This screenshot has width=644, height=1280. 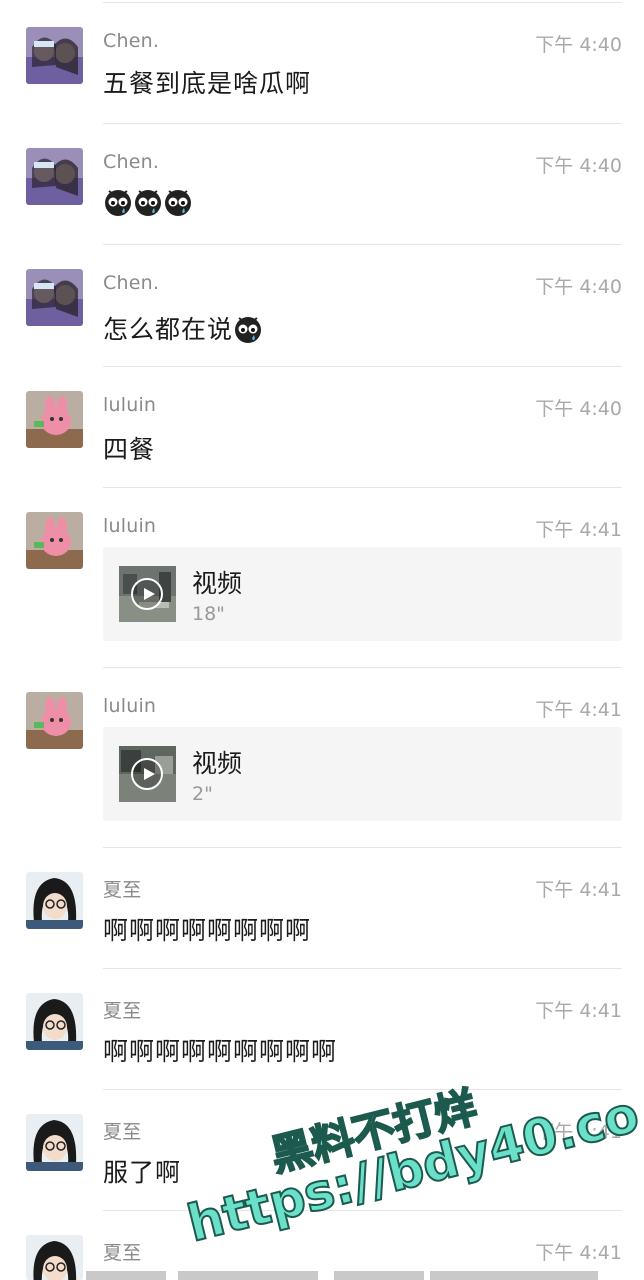 What do you see at coordinates (342, 1275) in the screenshot?
I see `cut-off-text-fragment` at bounding box center [342, 1275].